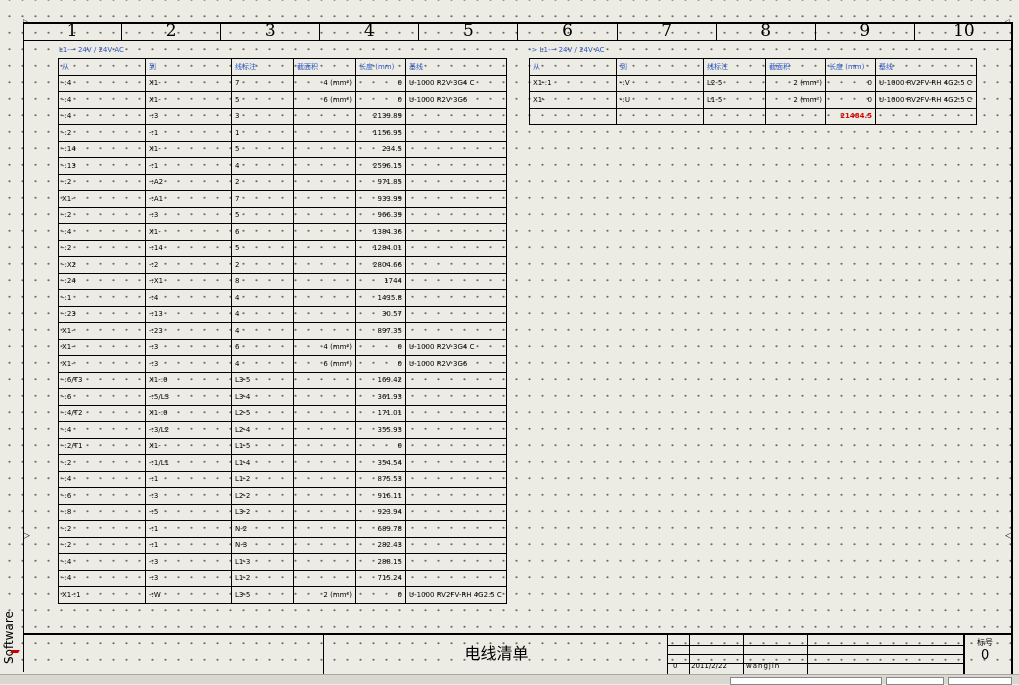  Describe the element at coordinates (380, 430) in the screenshot. I see `table-cell: 355.93` at that location.